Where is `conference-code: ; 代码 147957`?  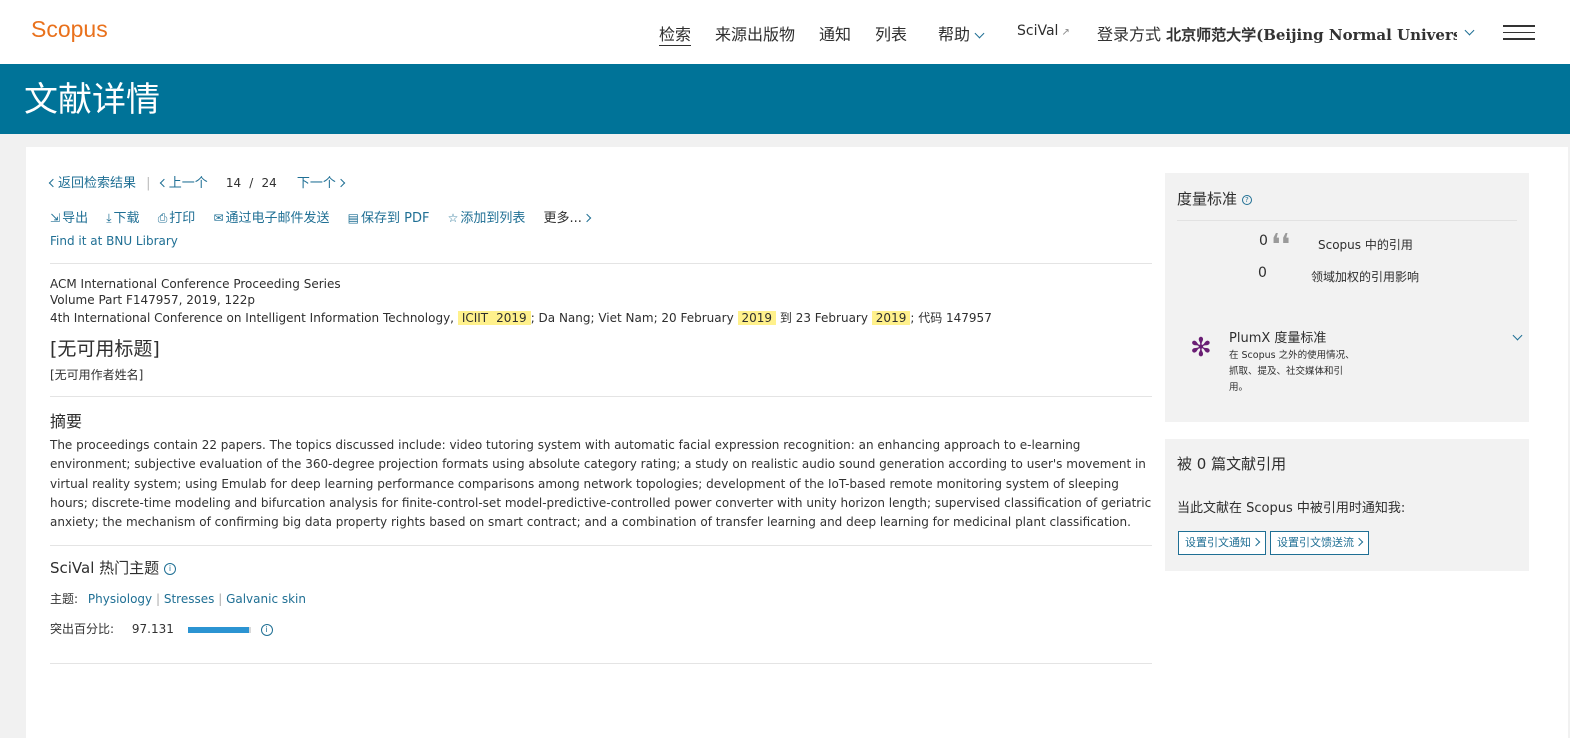 conference-code: ; 代码 147957 is located at coordinates (951, 318).